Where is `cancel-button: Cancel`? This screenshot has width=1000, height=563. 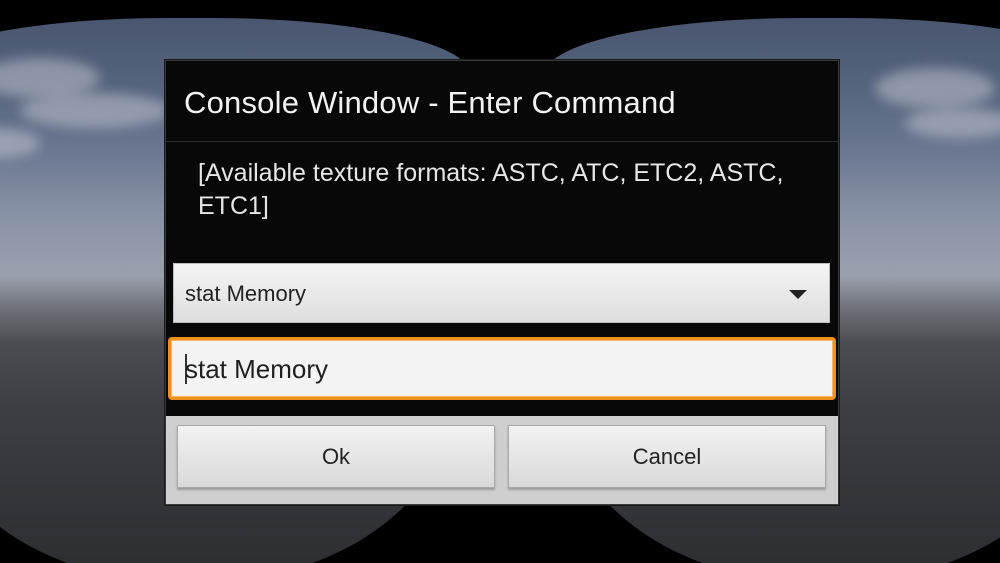
cancel-button: Cancel is located at coordinates (667, 456).